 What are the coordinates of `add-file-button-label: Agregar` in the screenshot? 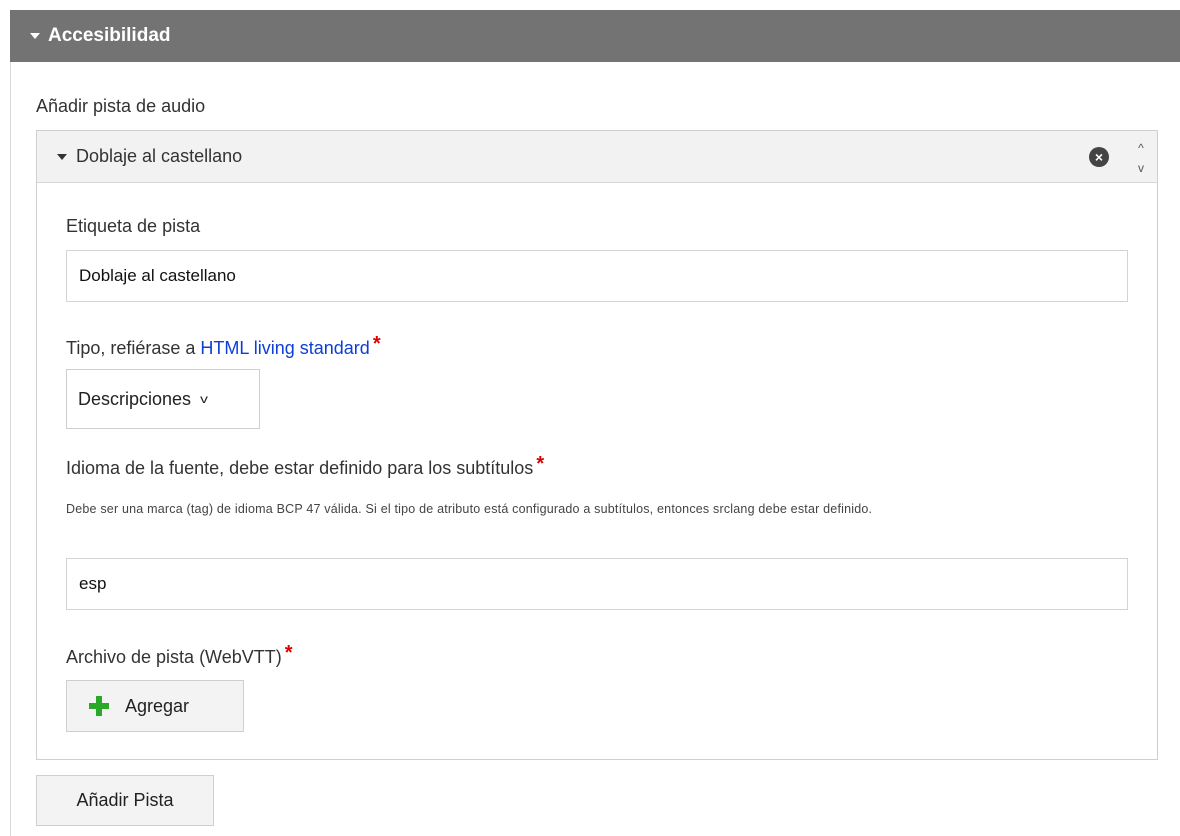 It's located at (157, 705).